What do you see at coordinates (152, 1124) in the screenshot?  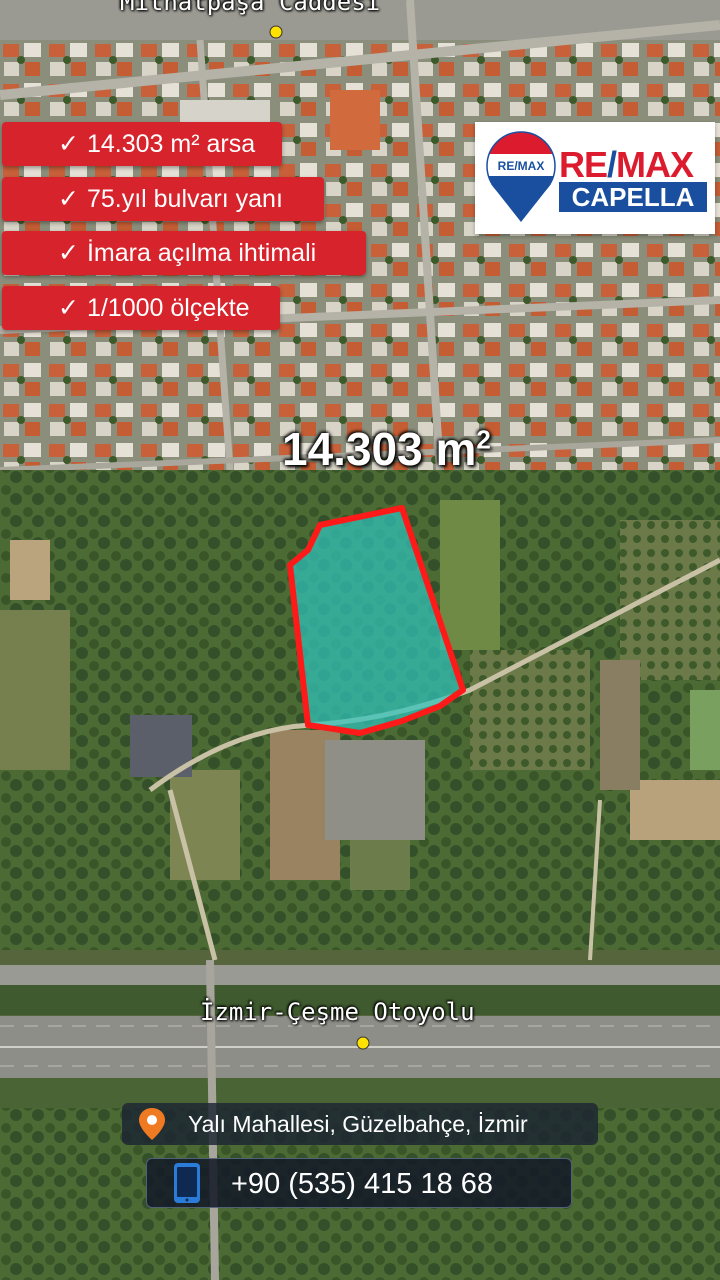 I see `location-pin-icon` at bounding box center [152, 1124].